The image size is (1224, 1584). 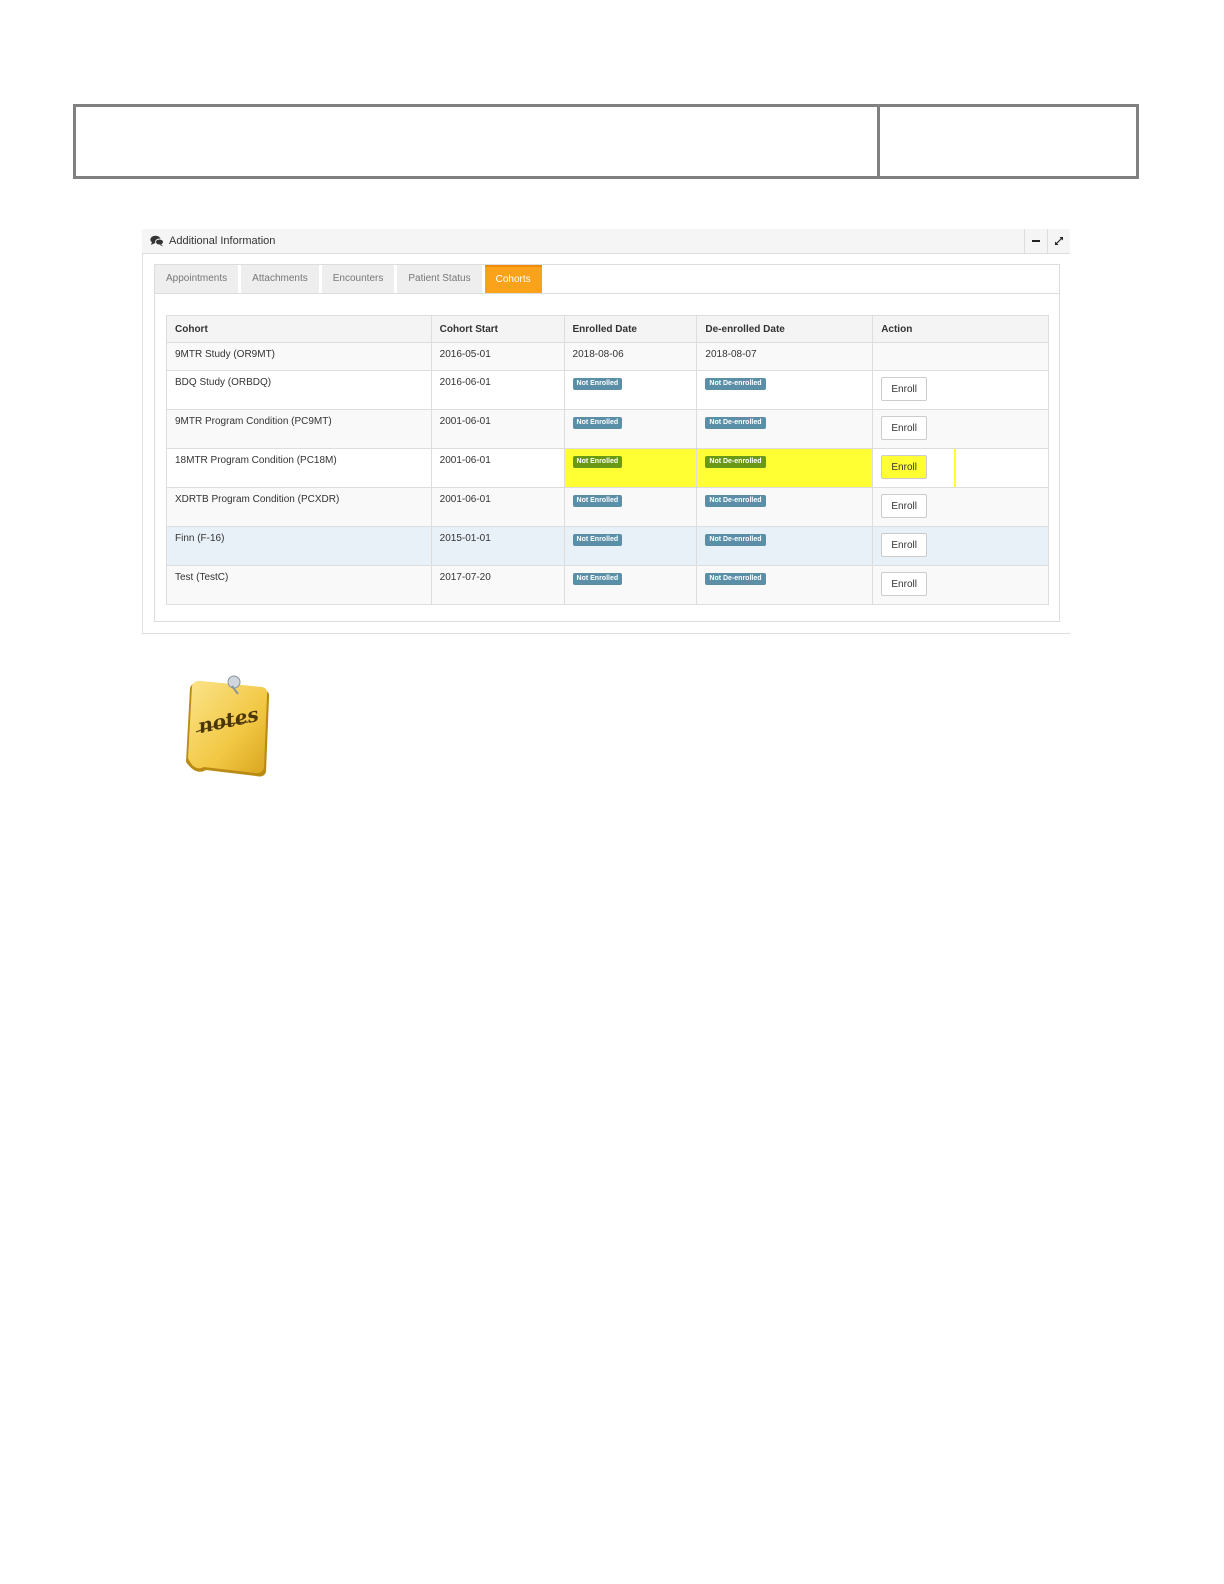 I want to click on tab-patient-status: Patient Status, so click(x=439, y=279).